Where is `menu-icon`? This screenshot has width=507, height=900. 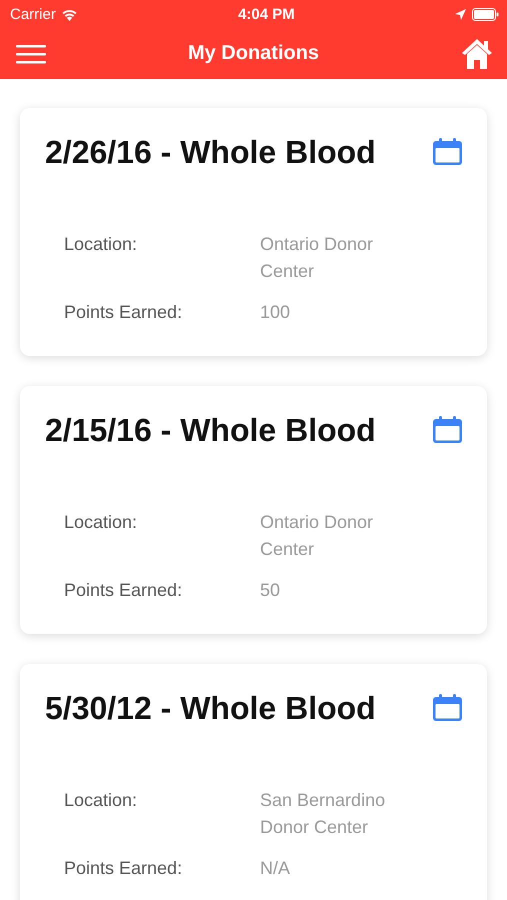
menu-icon is located at coordinates (31, 54).